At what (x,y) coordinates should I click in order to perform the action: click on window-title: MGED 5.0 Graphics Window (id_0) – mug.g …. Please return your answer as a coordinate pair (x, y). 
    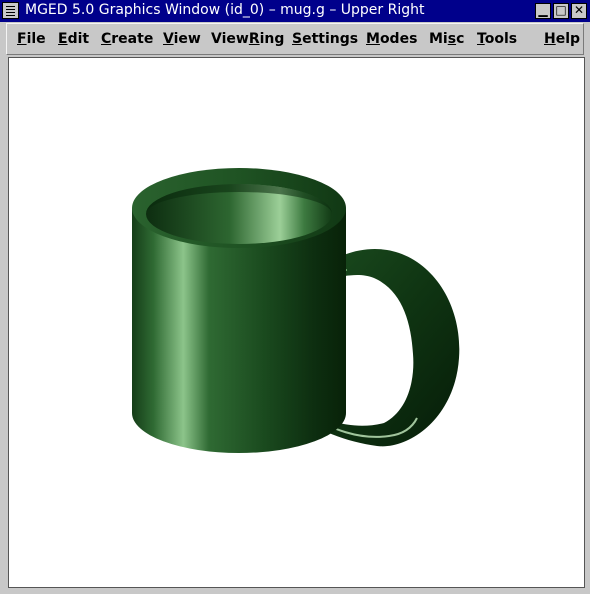
    Looking at the image, I should click on (225, 10).